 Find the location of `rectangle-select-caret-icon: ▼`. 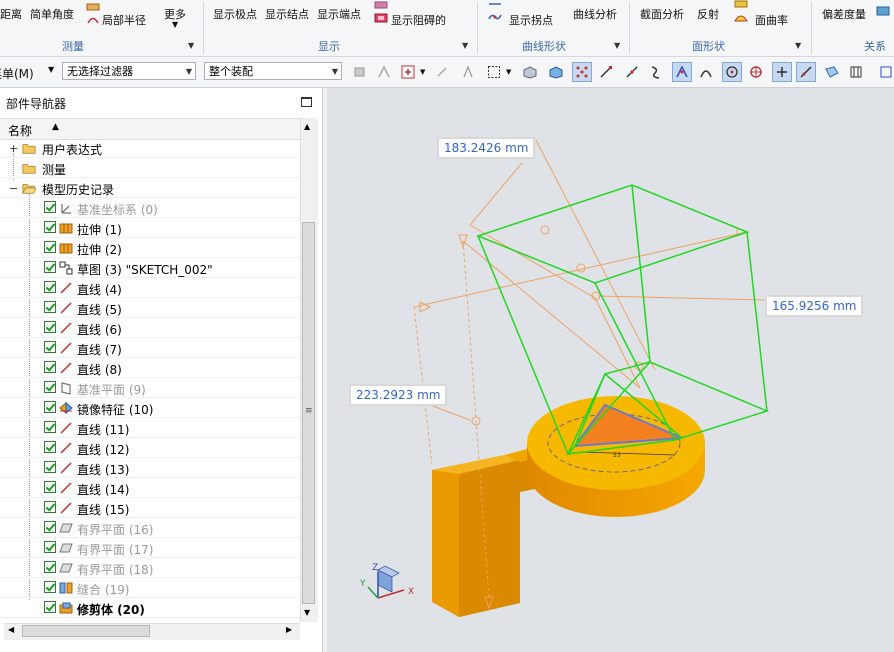

rectangle-select-caret-icon: ▼ is located at coordinates (508, 72).